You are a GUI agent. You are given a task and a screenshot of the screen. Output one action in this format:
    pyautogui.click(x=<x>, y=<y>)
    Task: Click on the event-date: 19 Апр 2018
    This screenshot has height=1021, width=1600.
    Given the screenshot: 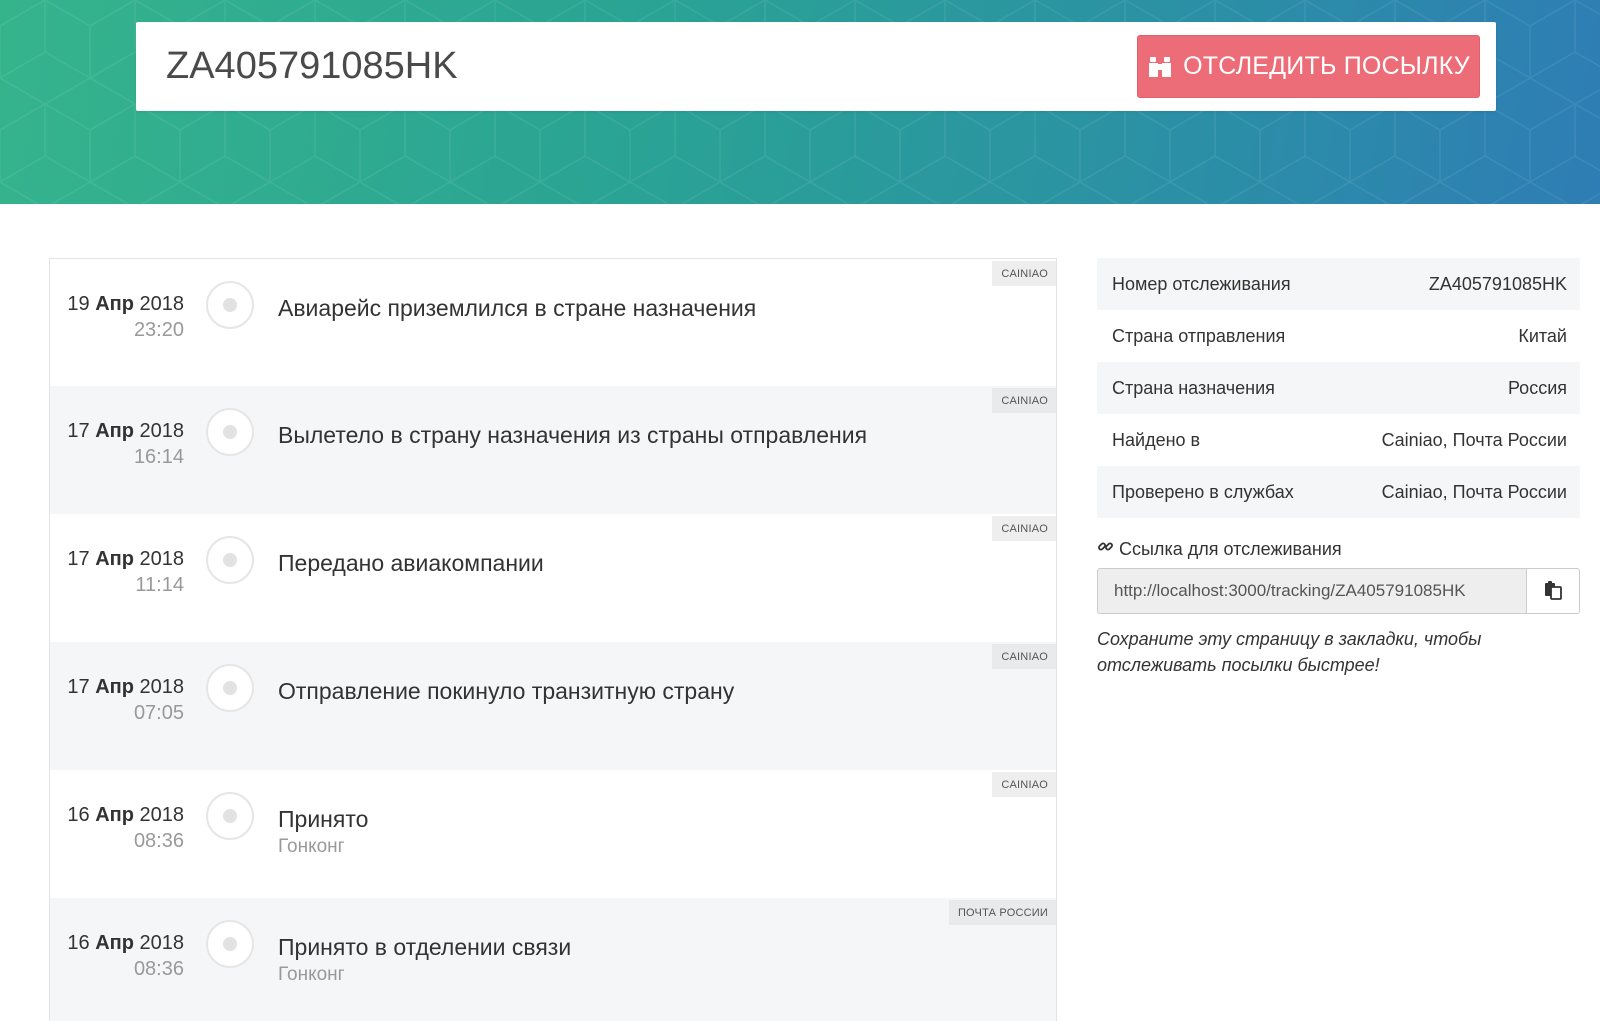 What is the action you would take?
    pyautogui.click(x=125, y=304)
    